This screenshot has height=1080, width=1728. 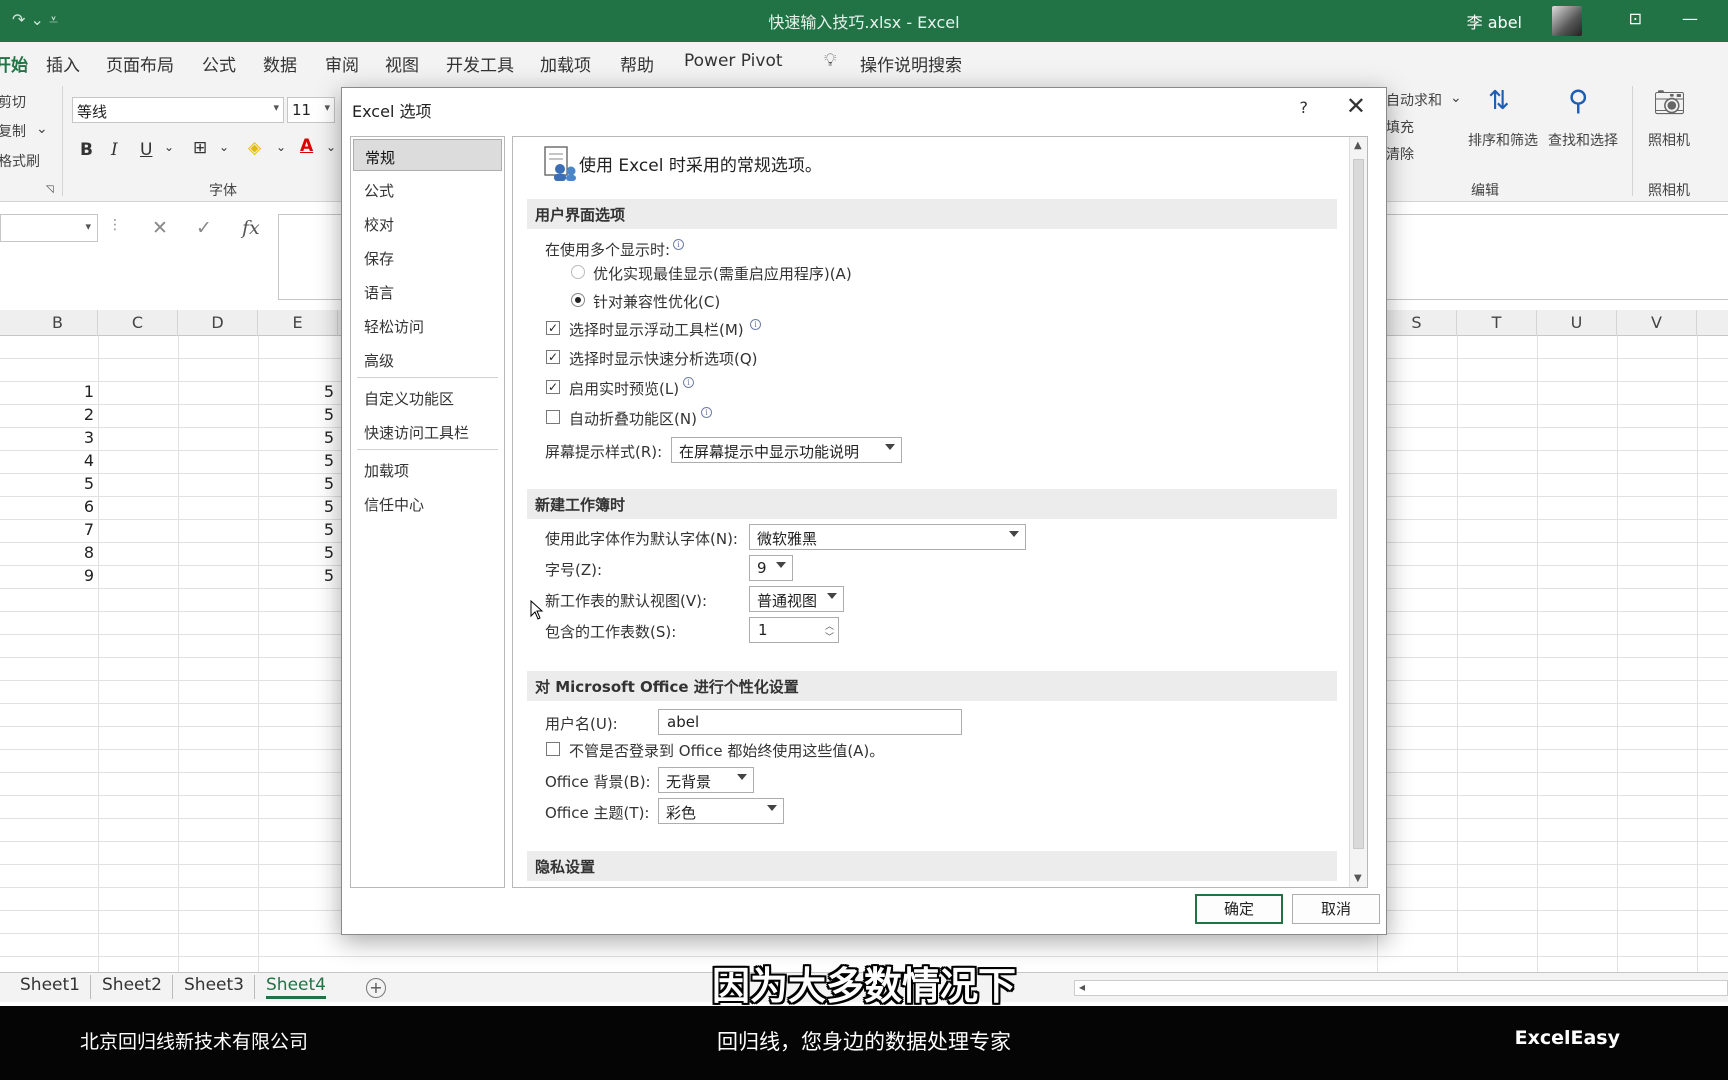 I want to click on tab-data: 数据, so click(x=280, y=63).